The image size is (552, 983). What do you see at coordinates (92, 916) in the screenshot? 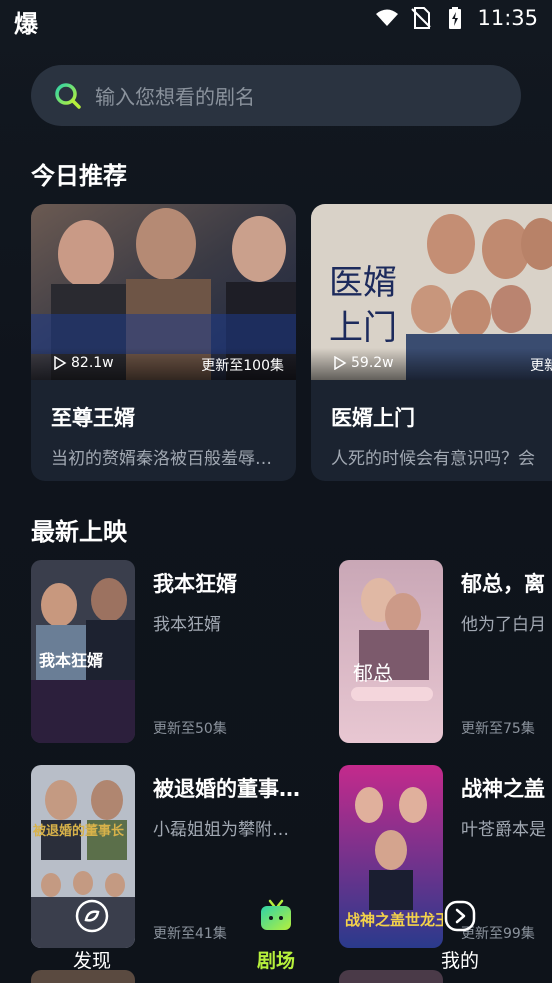
I see `discover-icon` at bounding box center [92, 916].